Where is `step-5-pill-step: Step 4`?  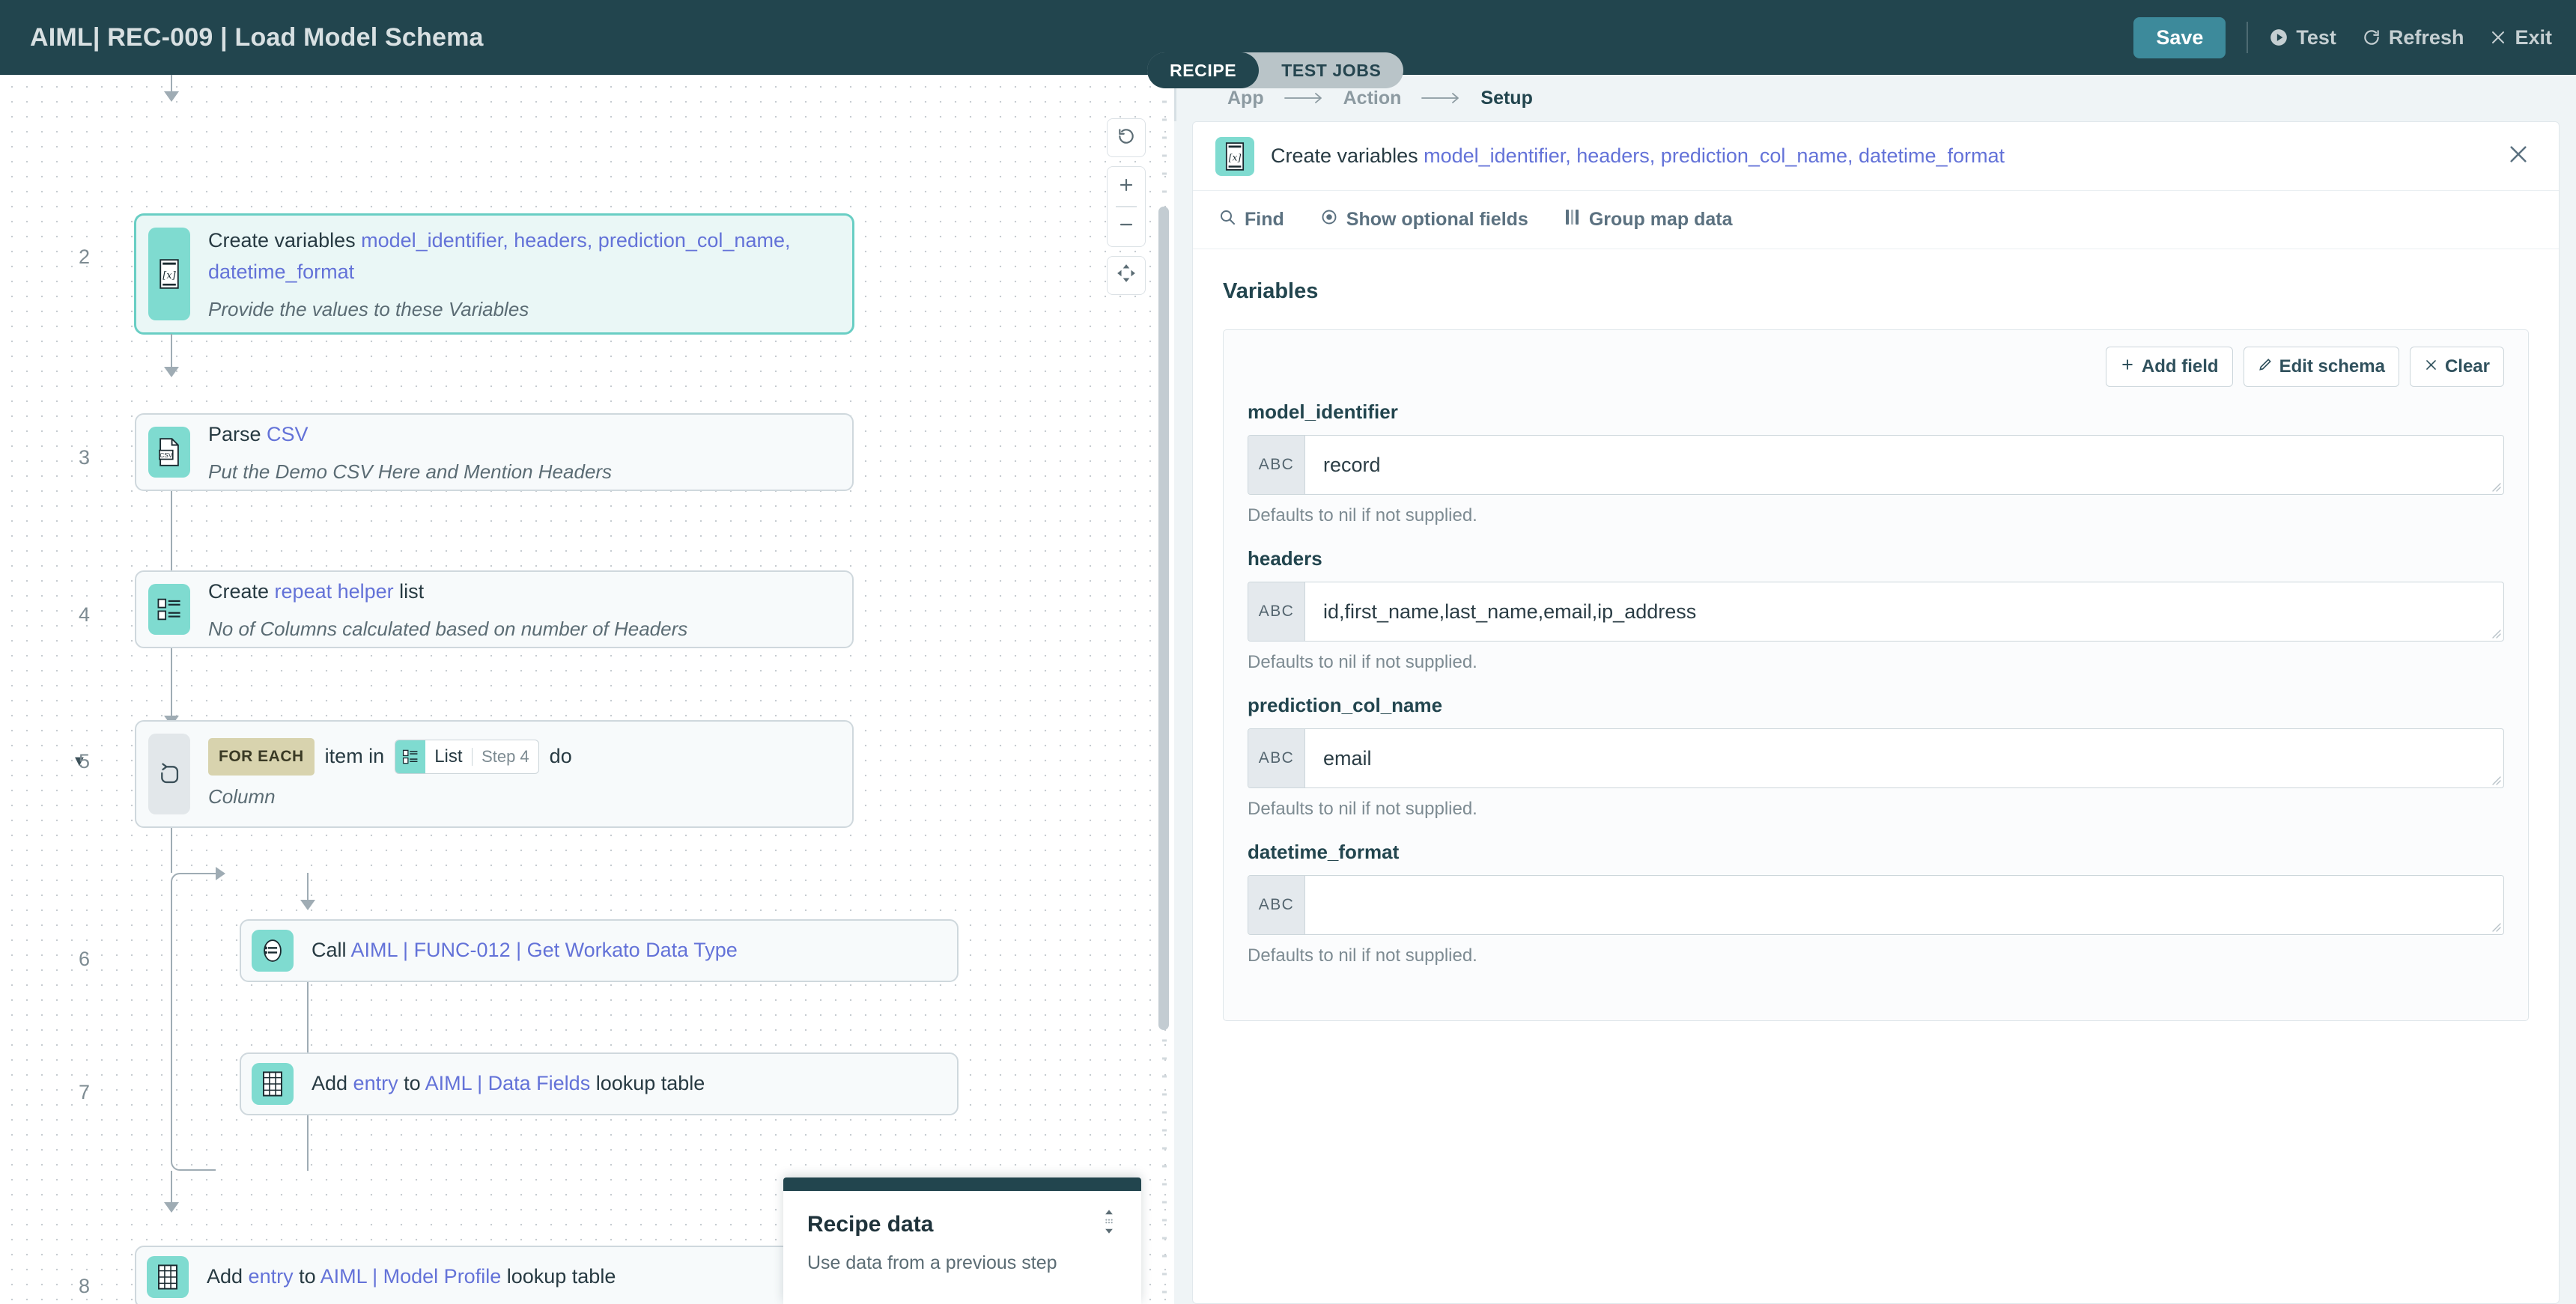 step-5-pill-step: Step 4 is located at coordinates (505, 756).